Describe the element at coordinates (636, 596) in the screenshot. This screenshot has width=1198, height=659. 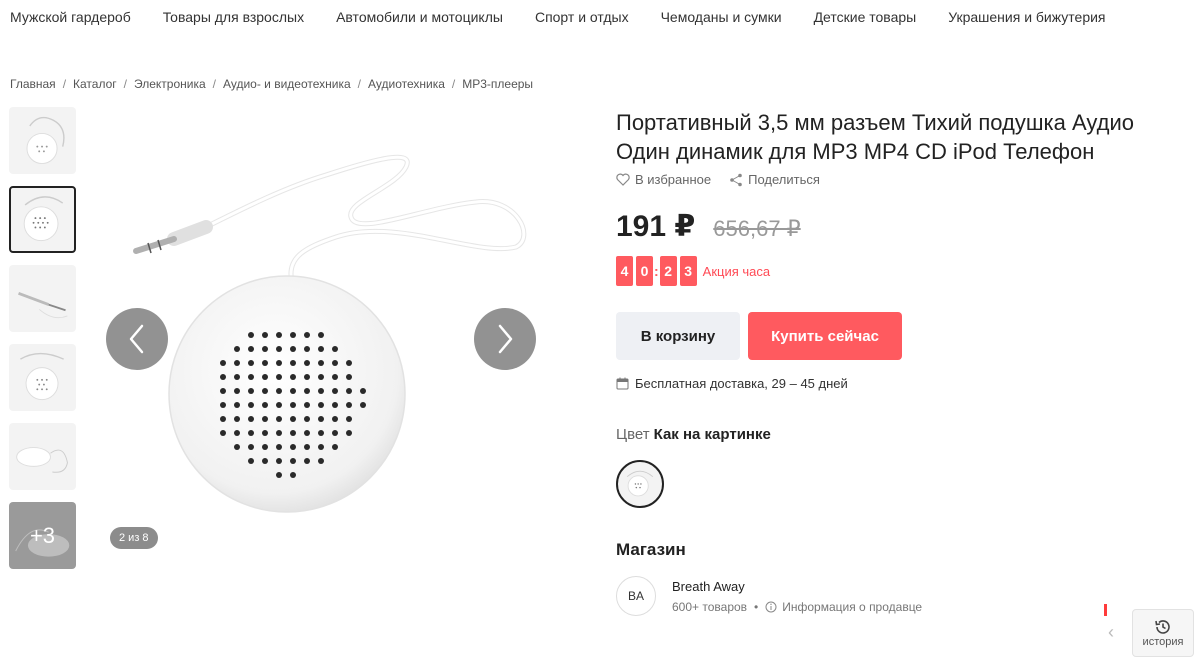
I see `store-avatar: BA` at that location.